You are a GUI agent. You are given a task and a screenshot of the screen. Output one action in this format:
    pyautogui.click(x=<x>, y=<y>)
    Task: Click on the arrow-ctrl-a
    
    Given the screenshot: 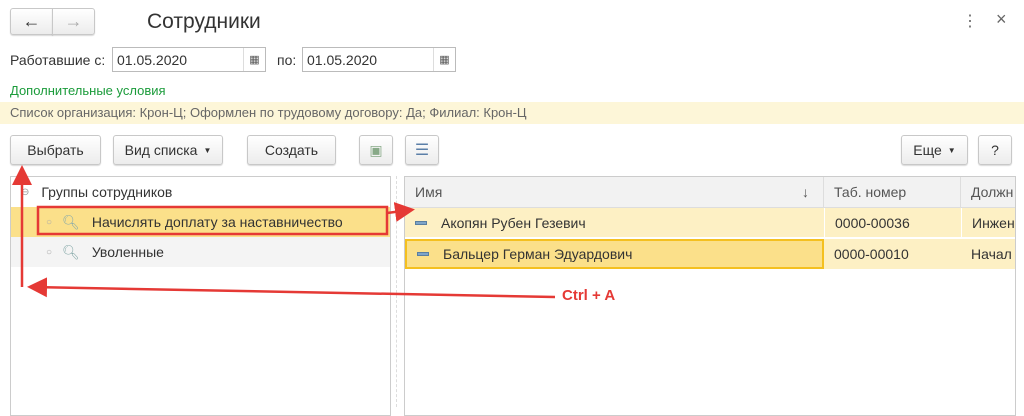 What is the action you would take?
    pyautogui.click(x=291, y=288)
    